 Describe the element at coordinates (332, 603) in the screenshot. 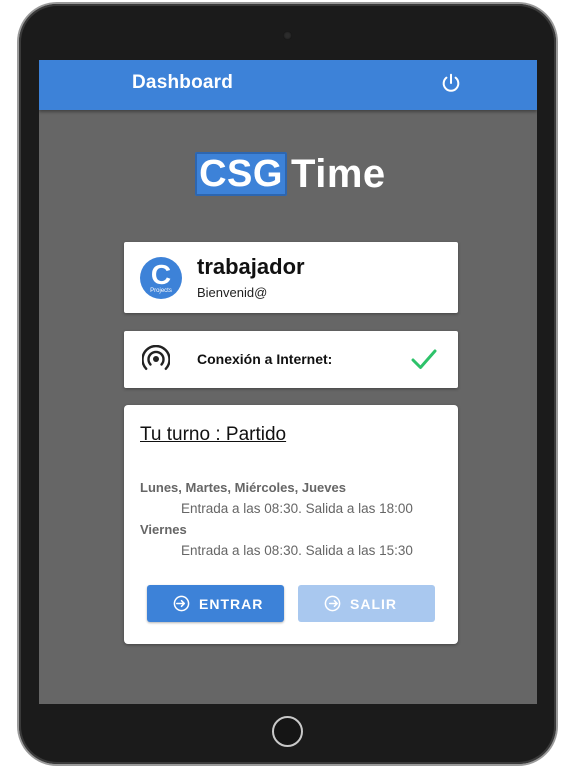

I see `logout-icon` at that location.